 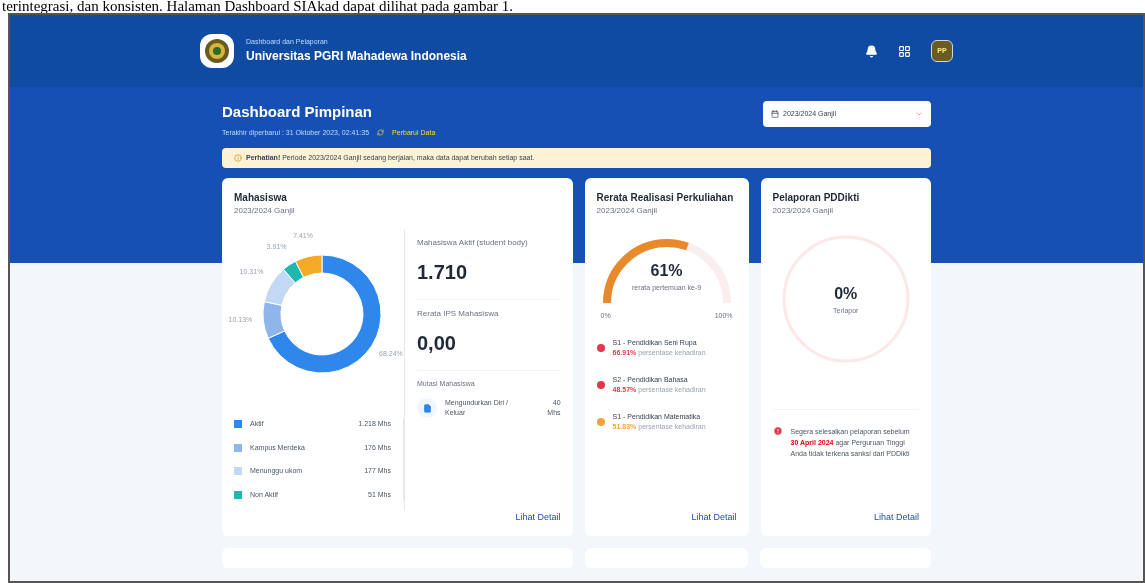 What do you see at coordinates (258, 6) in the screenshot?
I see `document-text: terintegrasi, dan konsisten. Halaman Dashboard SIAkad dapat dilihat pada gambar 1.` at bounding box center [258, 6].